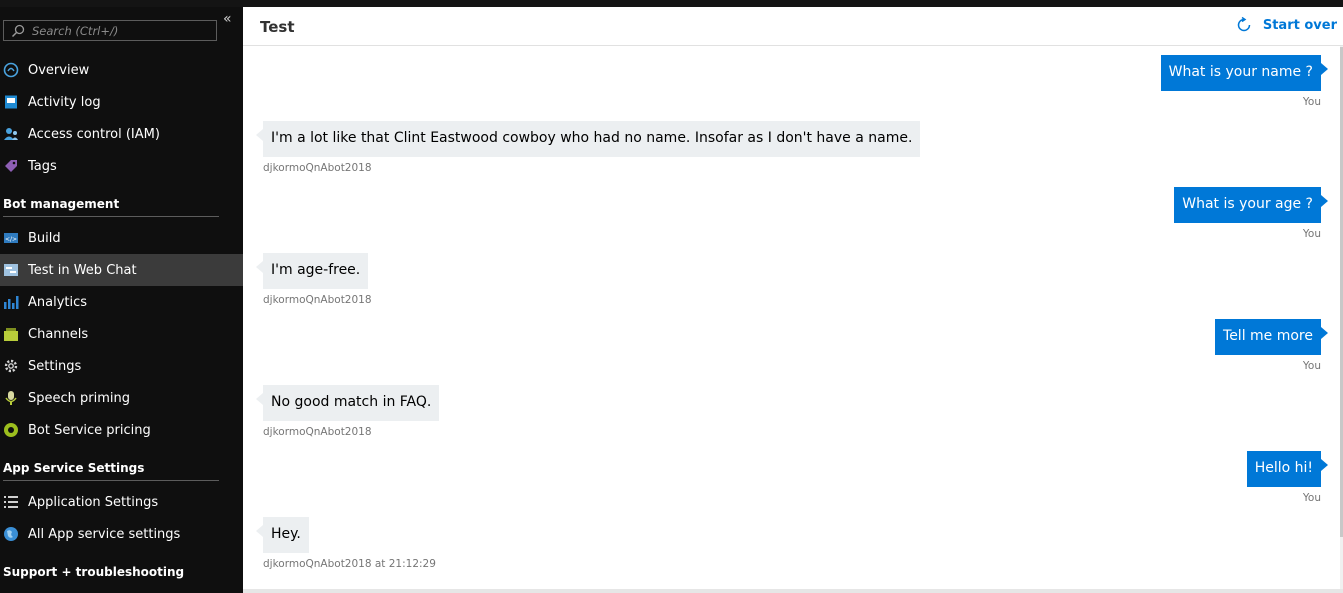 The image size is (1343, 593). What do you see at coordinates (121, 366) in the screenshot?
I see `sidebar-item-settings: Settings` at bounding box center [121, 366].